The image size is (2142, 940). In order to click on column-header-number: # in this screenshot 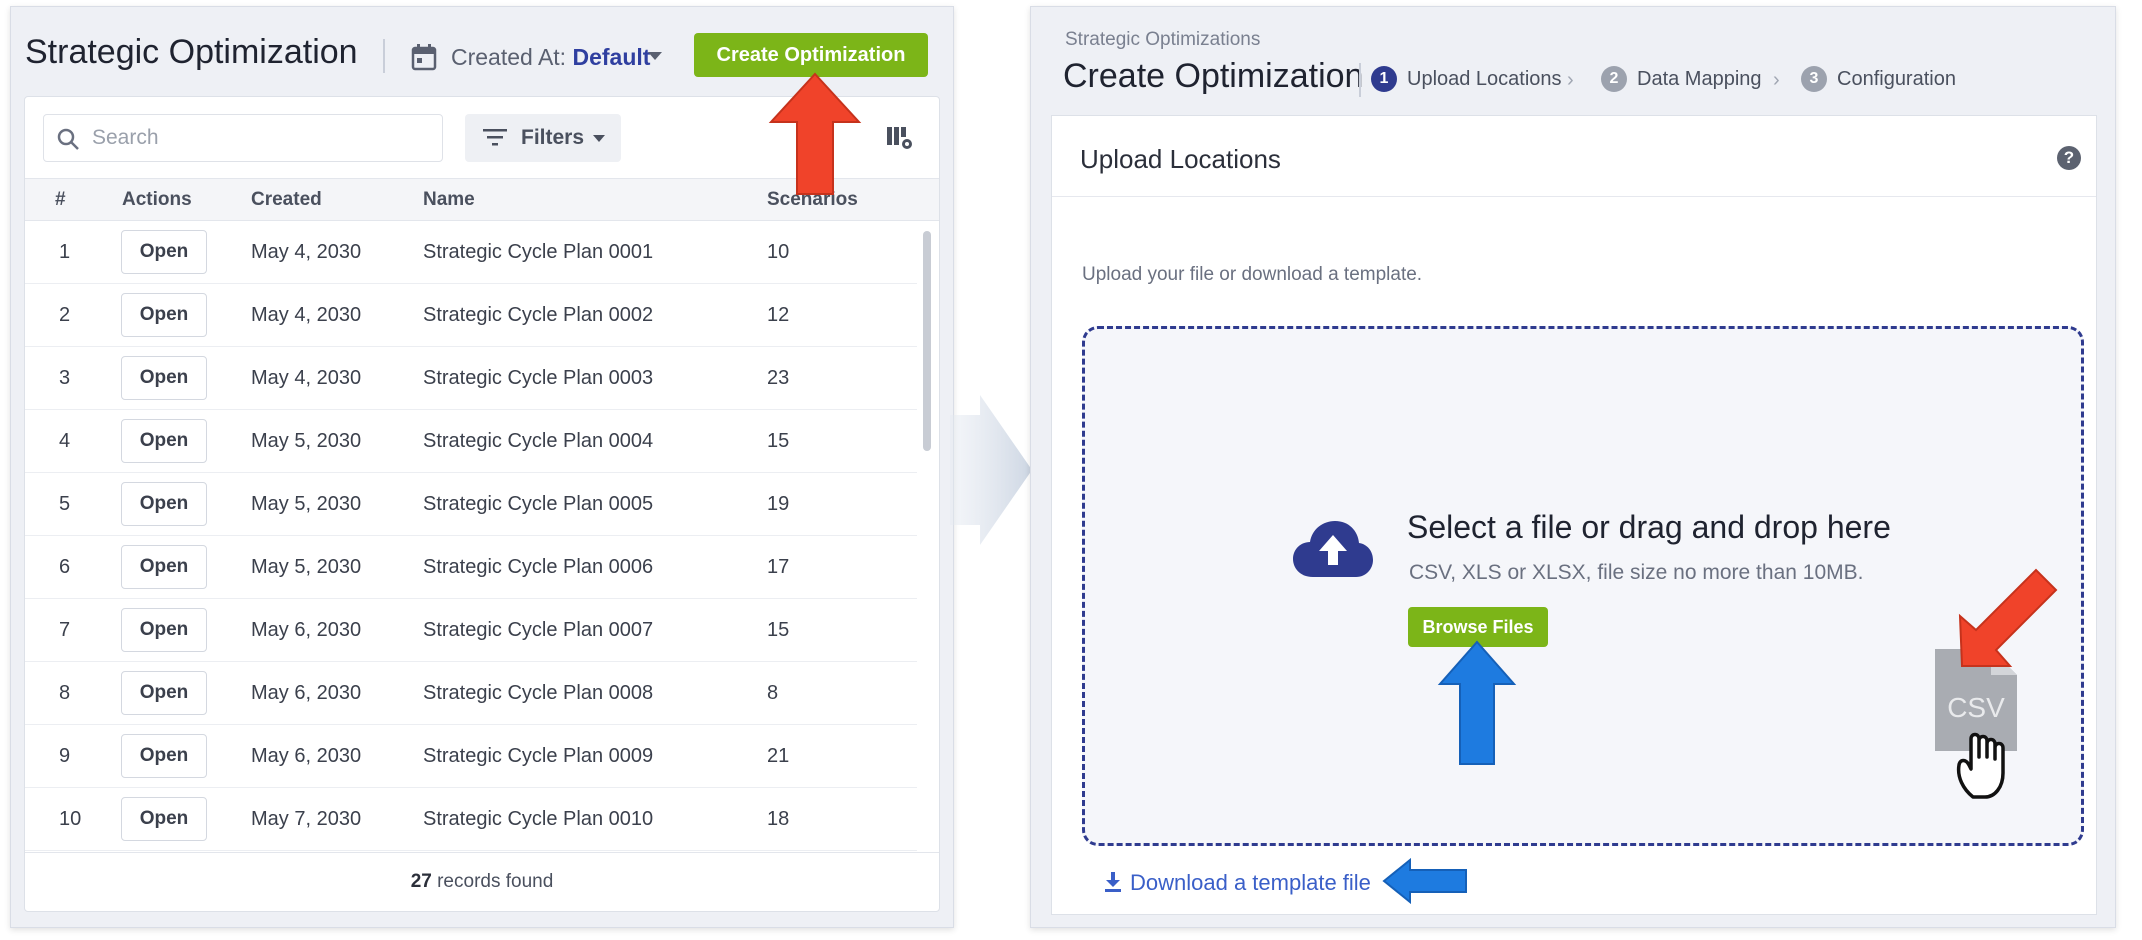, I will do `click(60, 200)`.